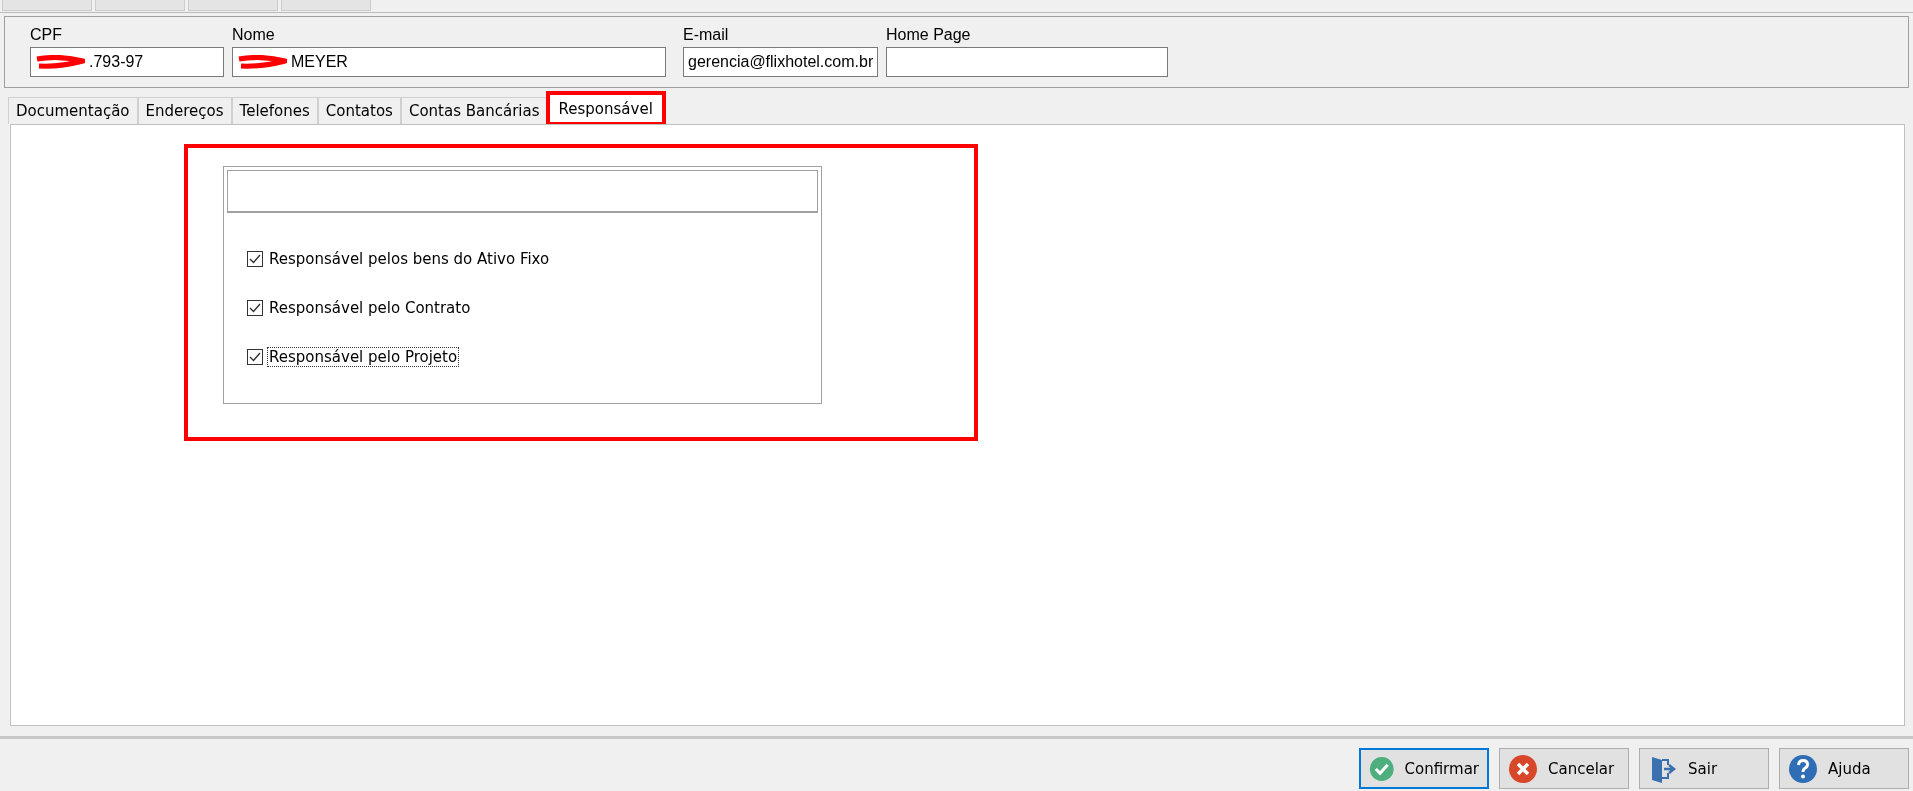 The image size is (1913, 791). What do you see at coordinates (370, 308) in the screenshot?
I see `checkbox-label: Responsável pelo Contrato` at bounding box center [370, 308].